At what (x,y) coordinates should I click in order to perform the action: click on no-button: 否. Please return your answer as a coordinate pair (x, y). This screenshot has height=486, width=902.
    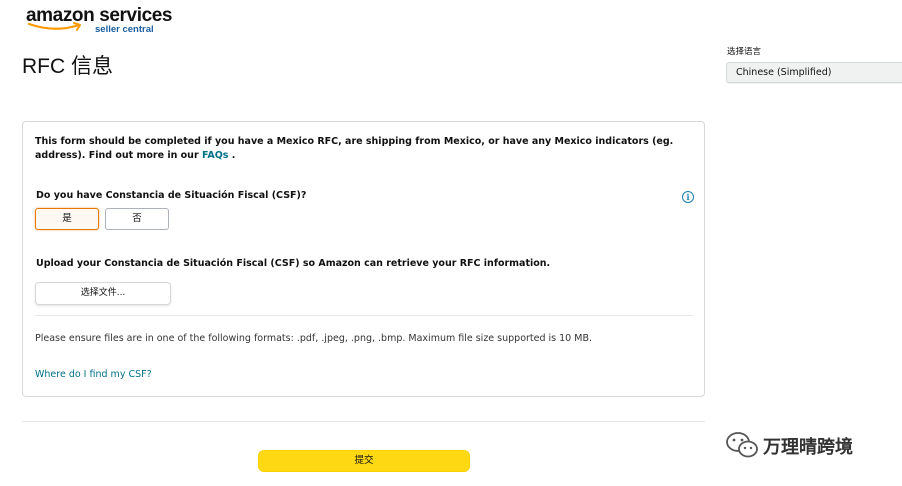
    Looking at the image, I should click on (137, 219).